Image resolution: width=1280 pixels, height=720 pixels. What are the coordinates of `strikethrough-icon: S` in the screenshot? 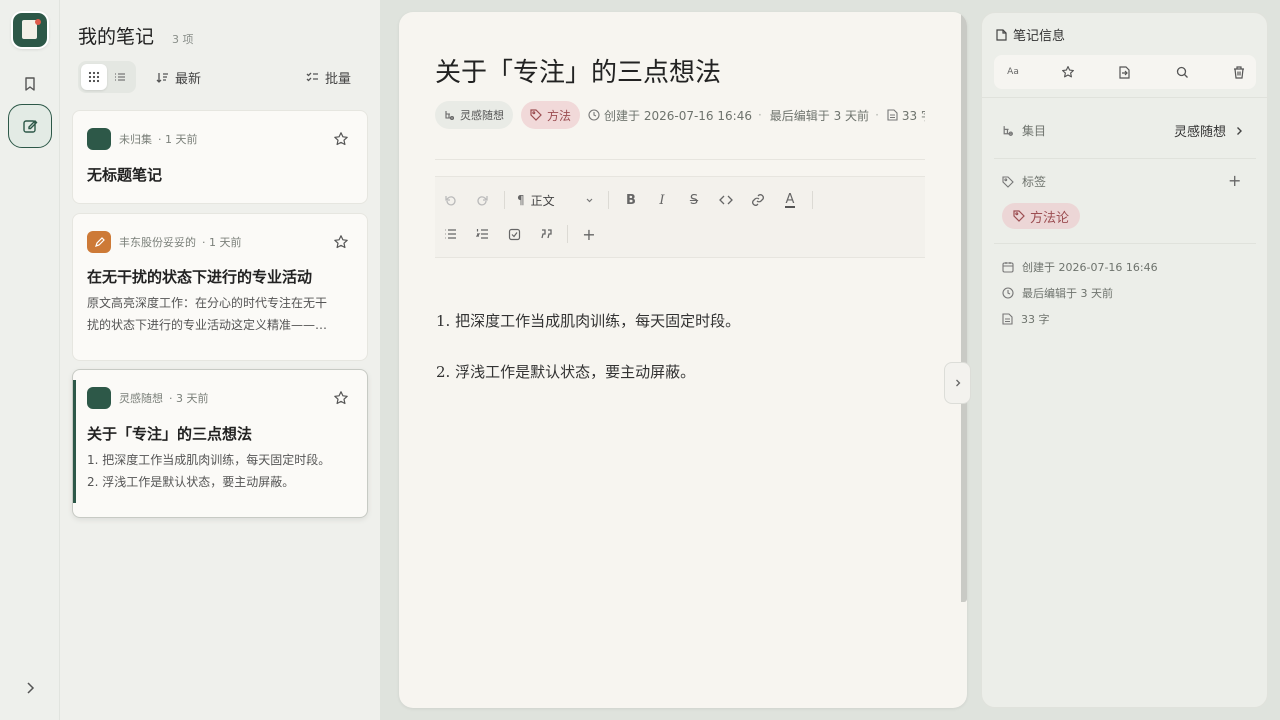 It's located at (694, 200).